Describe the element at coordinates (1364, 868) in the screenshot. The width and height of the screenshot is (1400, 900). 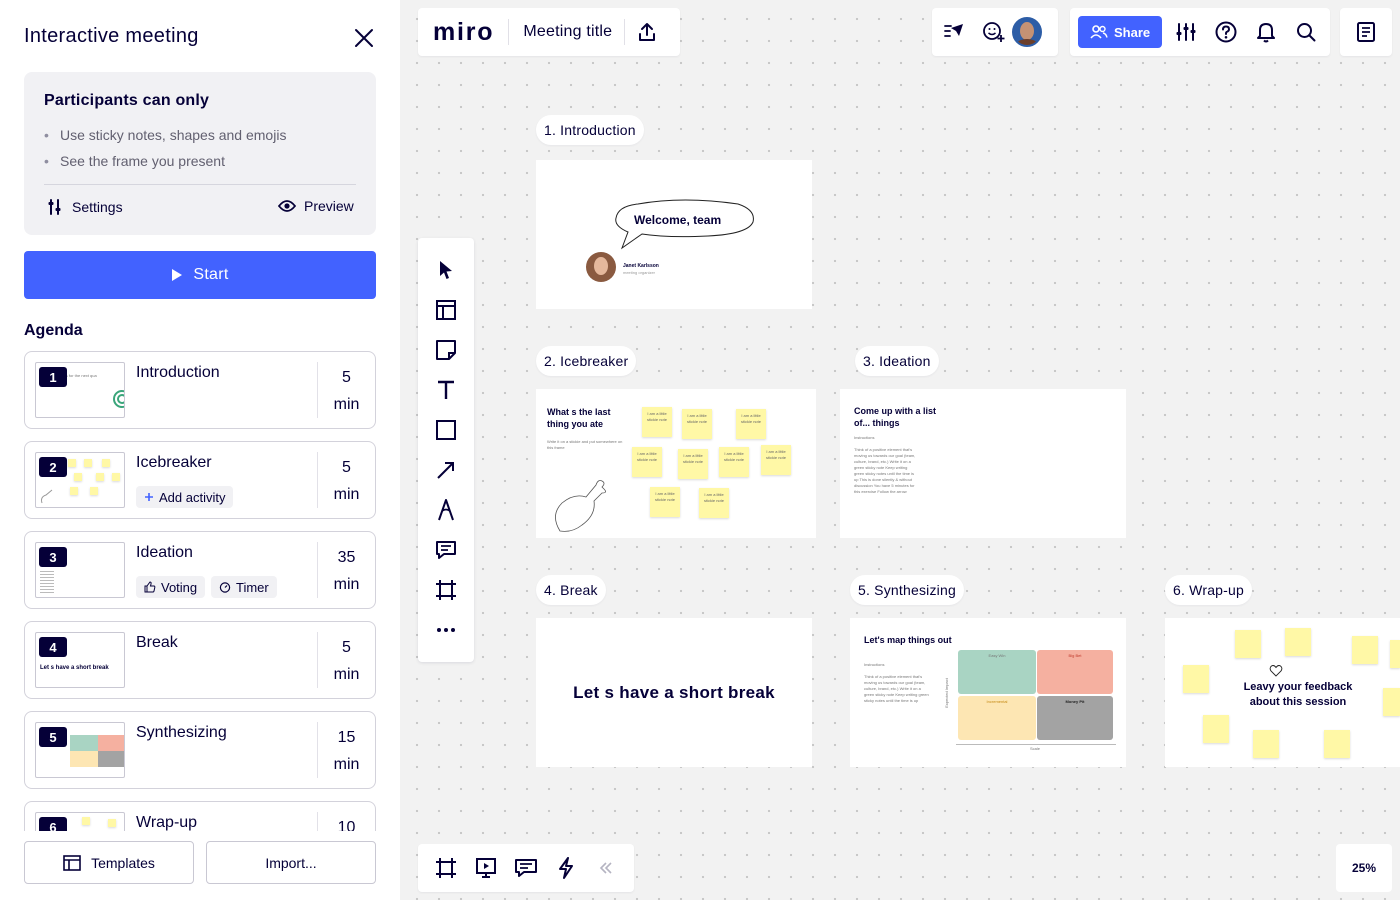
I see `zoom-level: 25%` at that location.